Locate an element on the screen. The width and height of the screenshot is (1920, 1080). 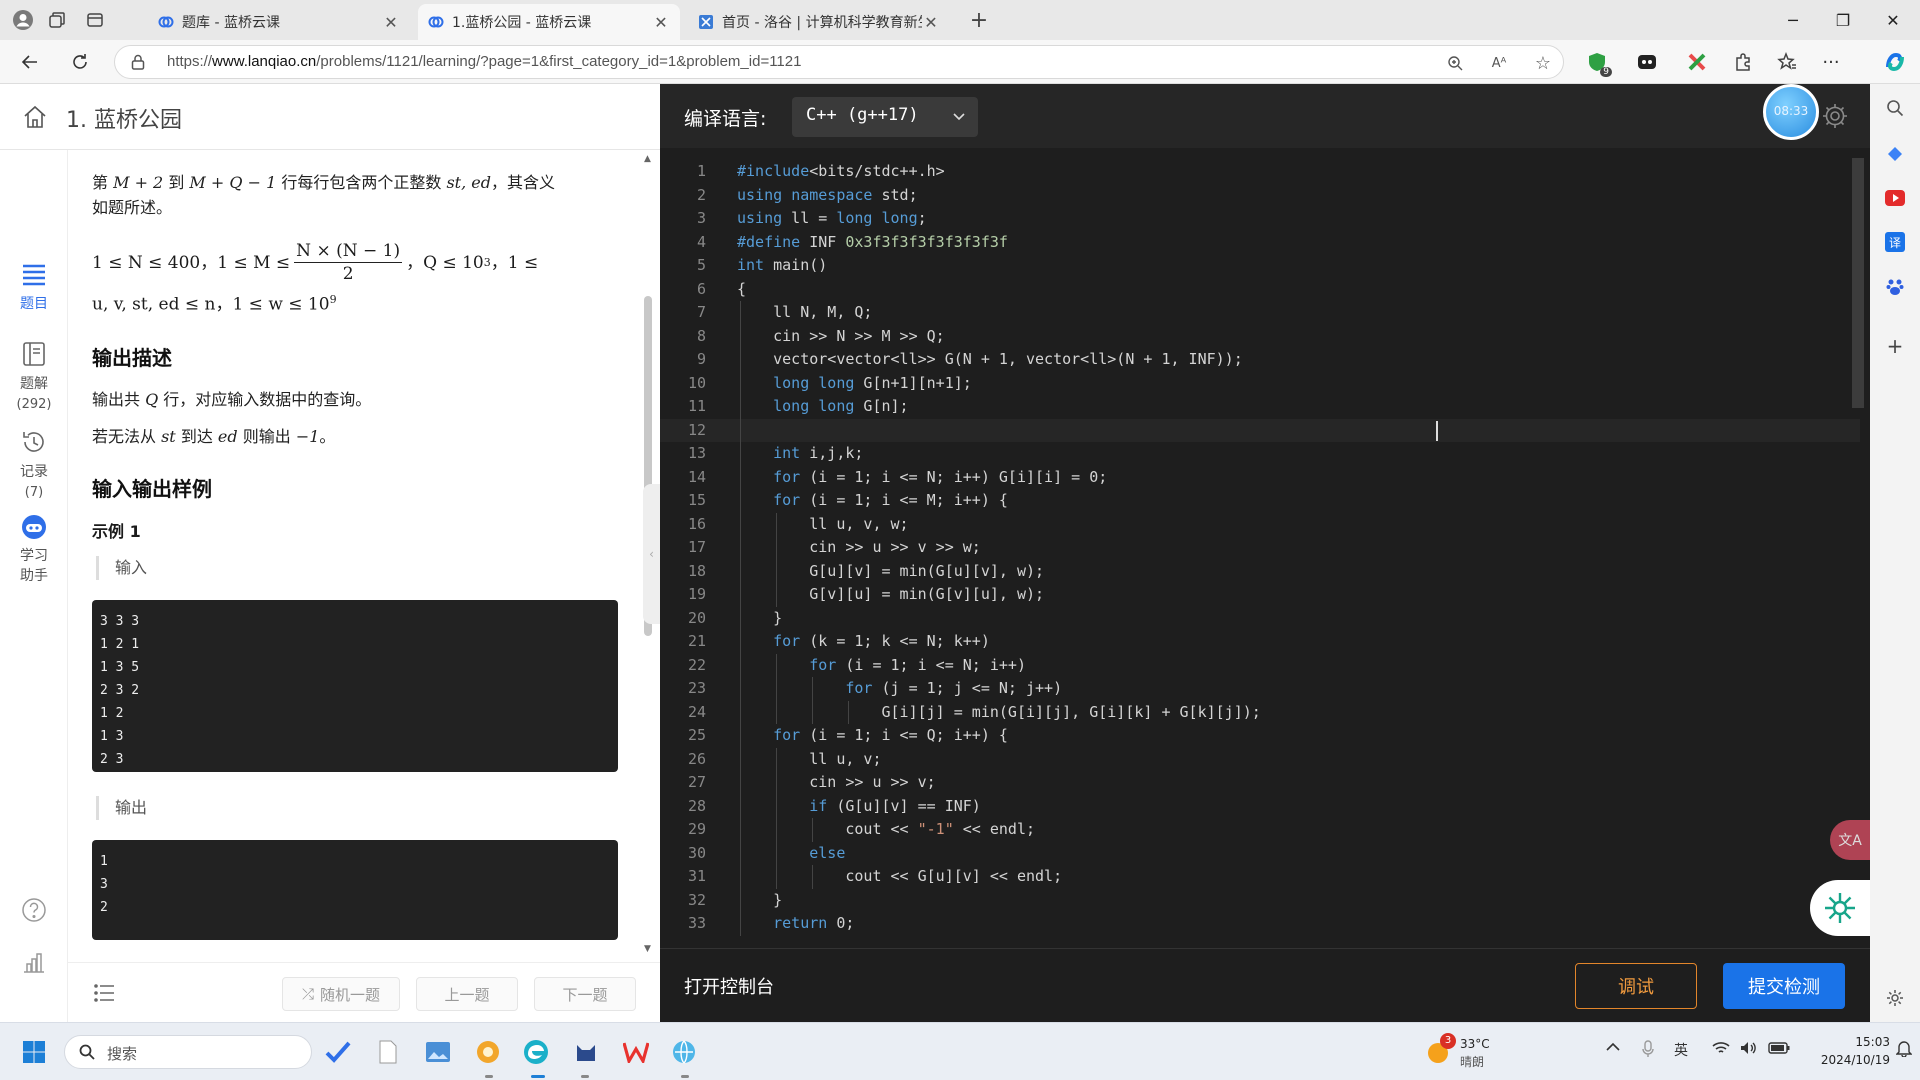
file-icon is located at coordinates (388, 1052).